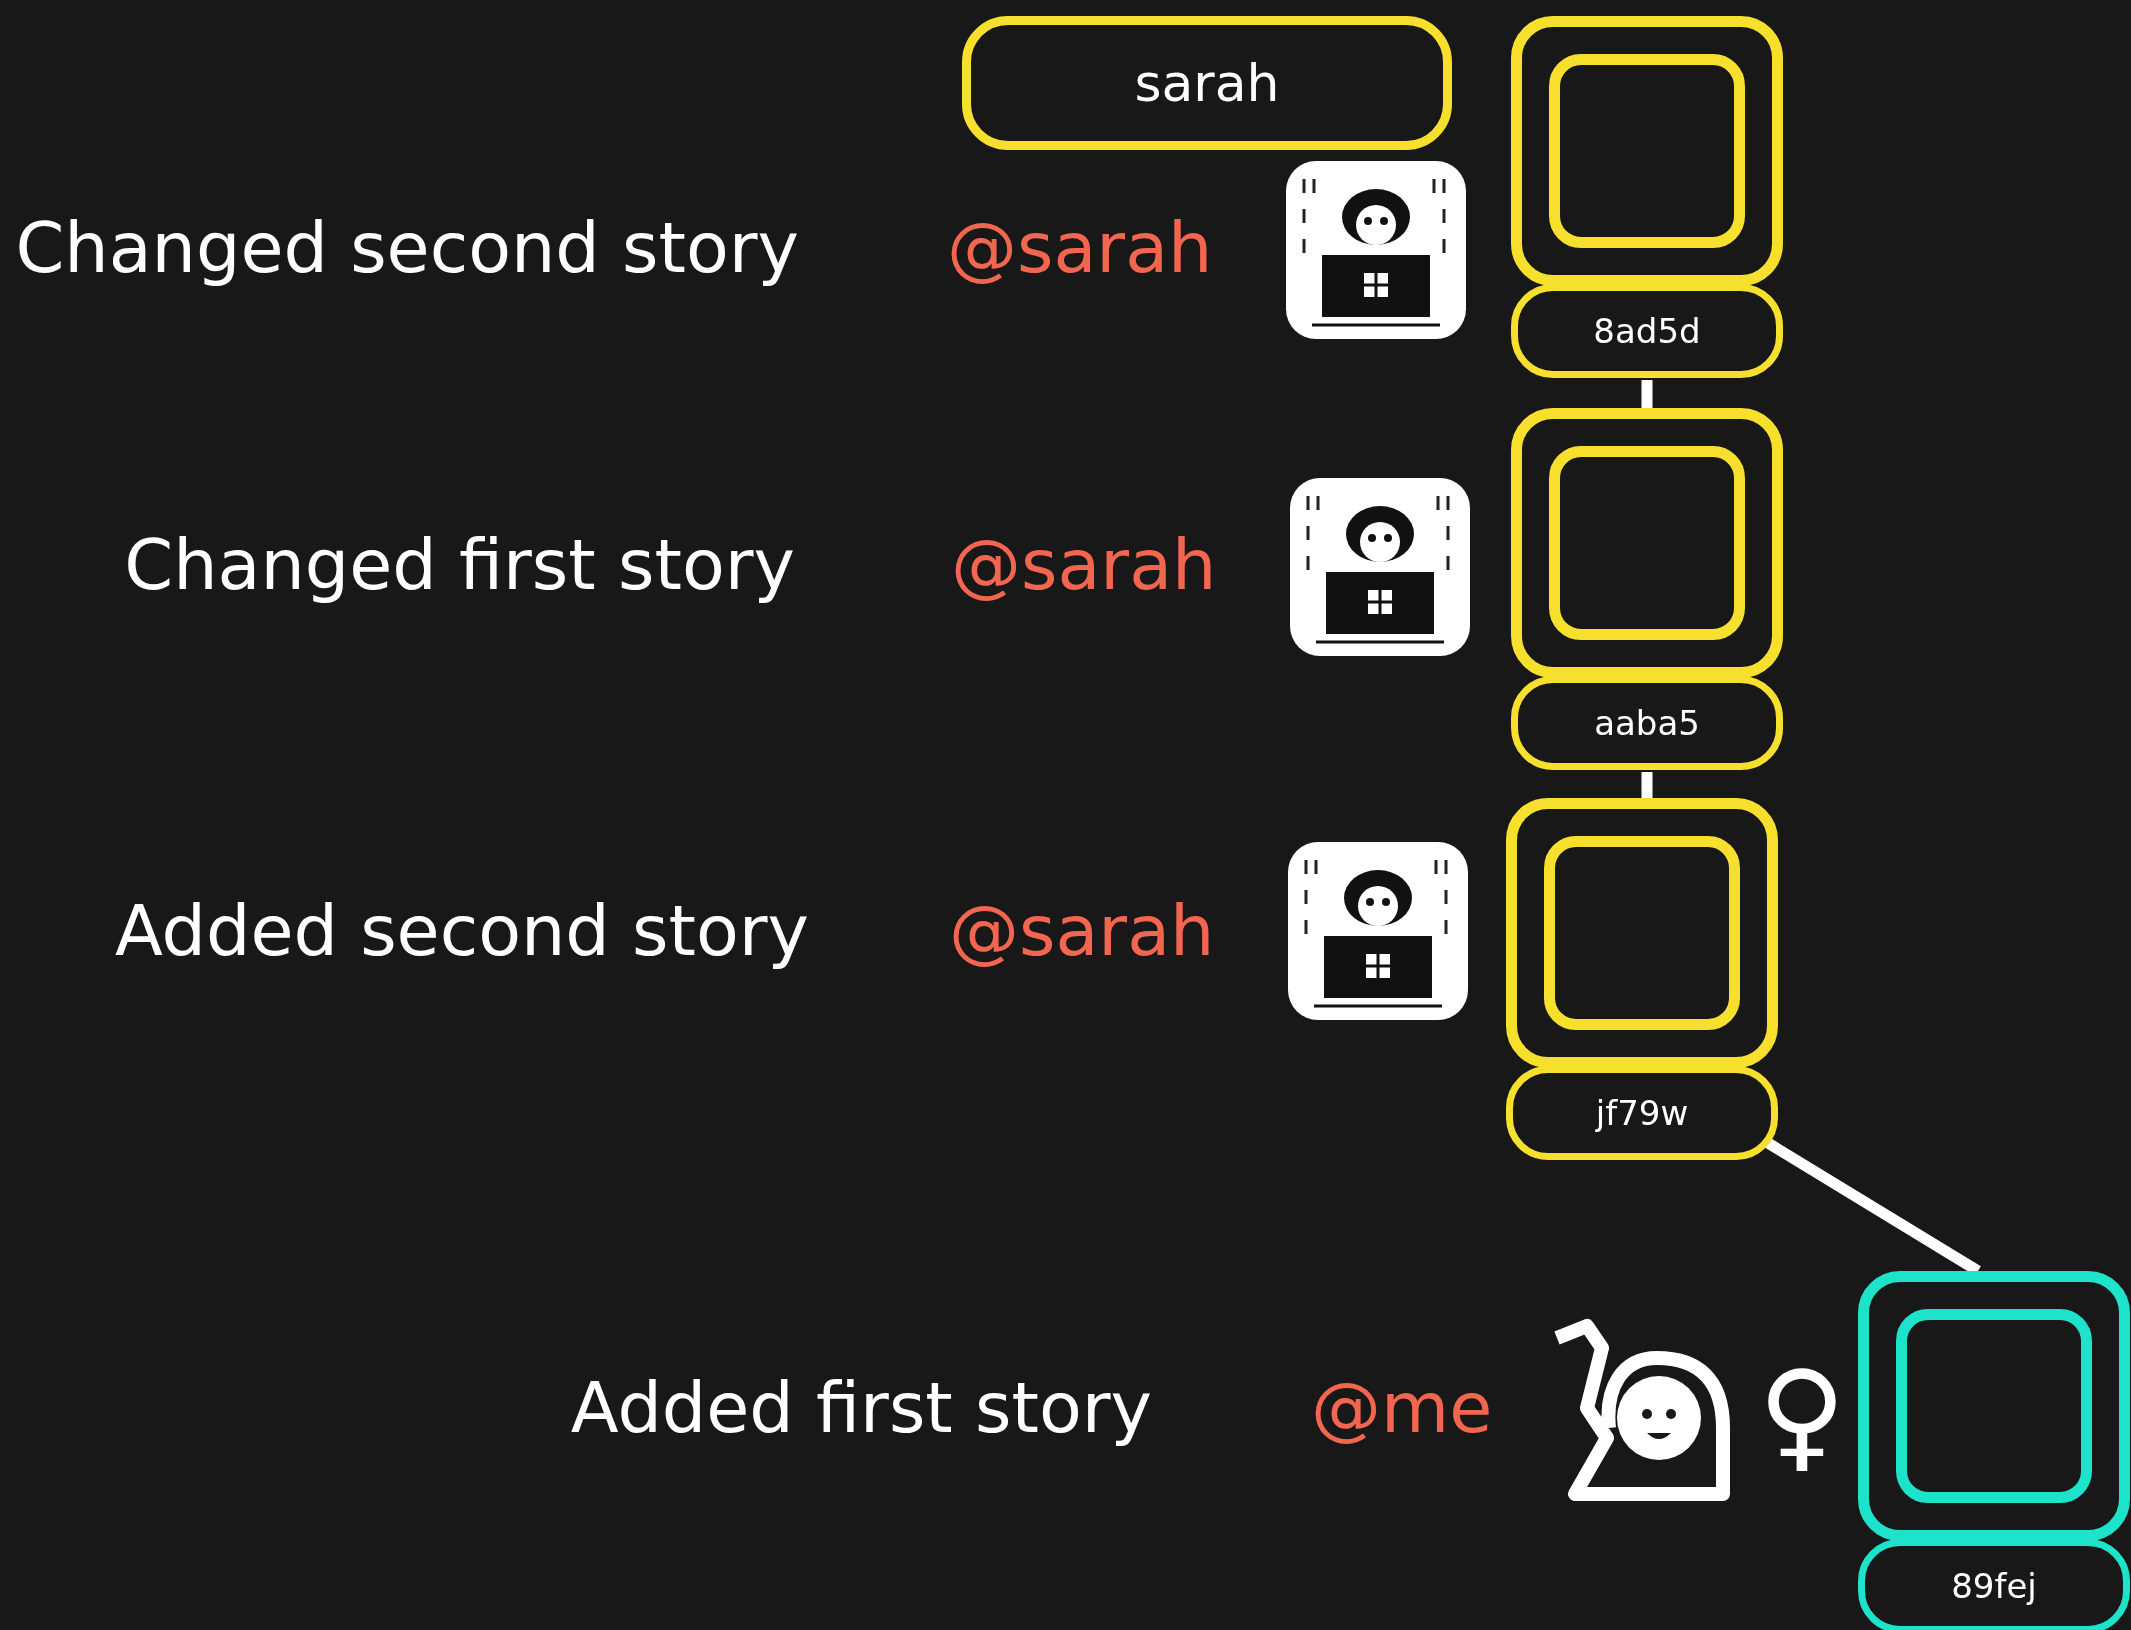 The width and height of the screenshot is (2131, 1630). I want to click on branch-label: sarah, so click(1207, 83).